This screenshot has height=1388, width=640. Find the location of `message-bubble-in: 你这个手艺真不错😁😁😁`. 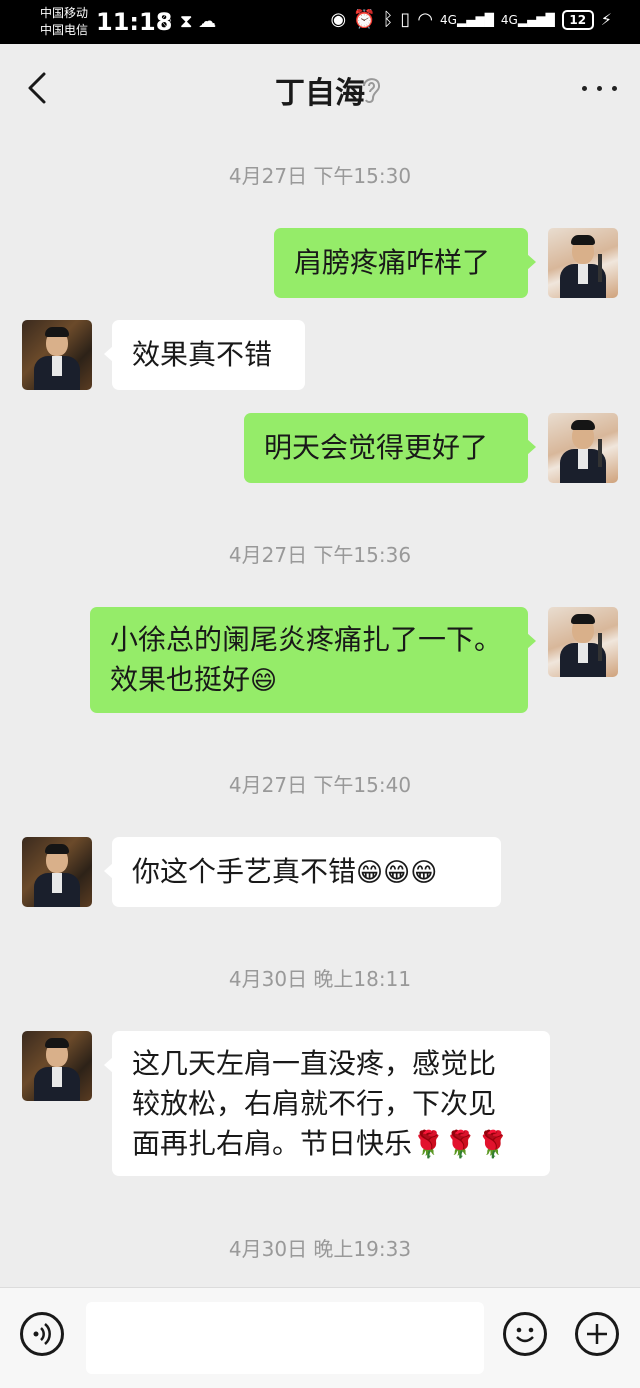

message-bubble-in: 你这个手艺真不错😁😁😁 is located at coordinates (302, 872).